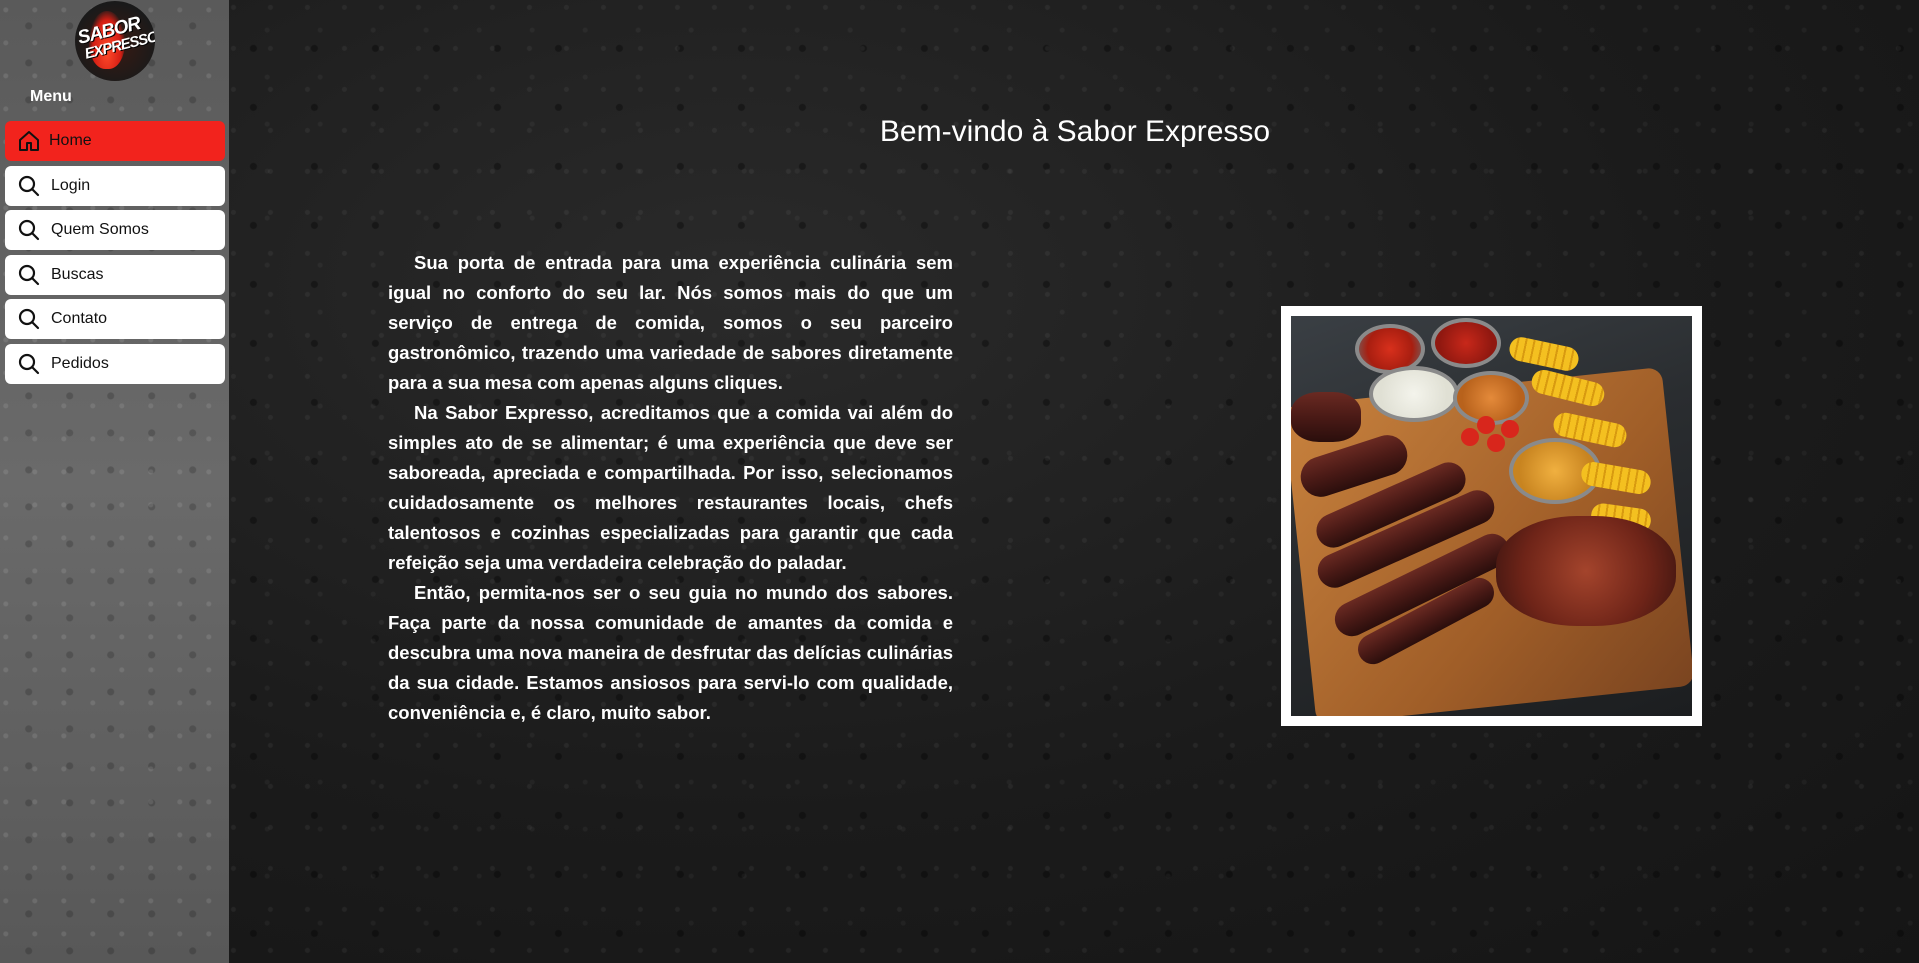 The image size is (1919, 963). I want to click on sidebar-item-label: Login, so click(71, 185).